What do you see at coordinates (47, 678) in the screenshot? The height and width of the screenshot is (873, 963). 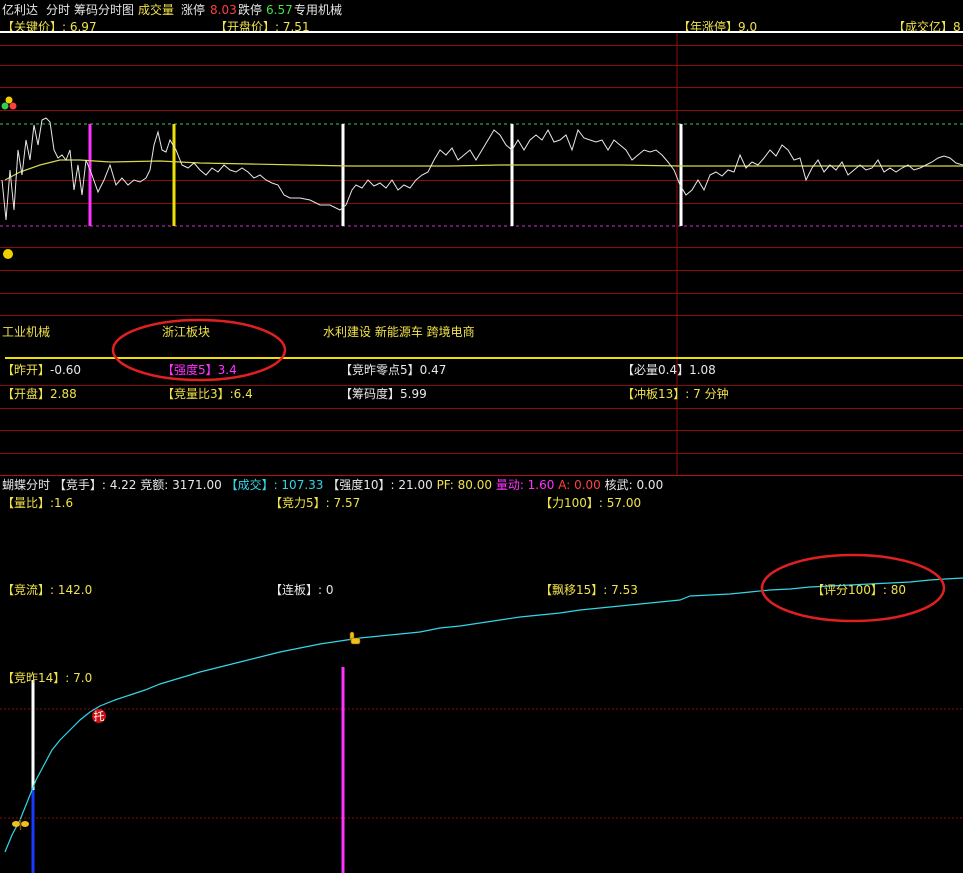 I see `bid-yesterday-label: 【竞昨14】: 7.0` at bounding box center [47, 678].